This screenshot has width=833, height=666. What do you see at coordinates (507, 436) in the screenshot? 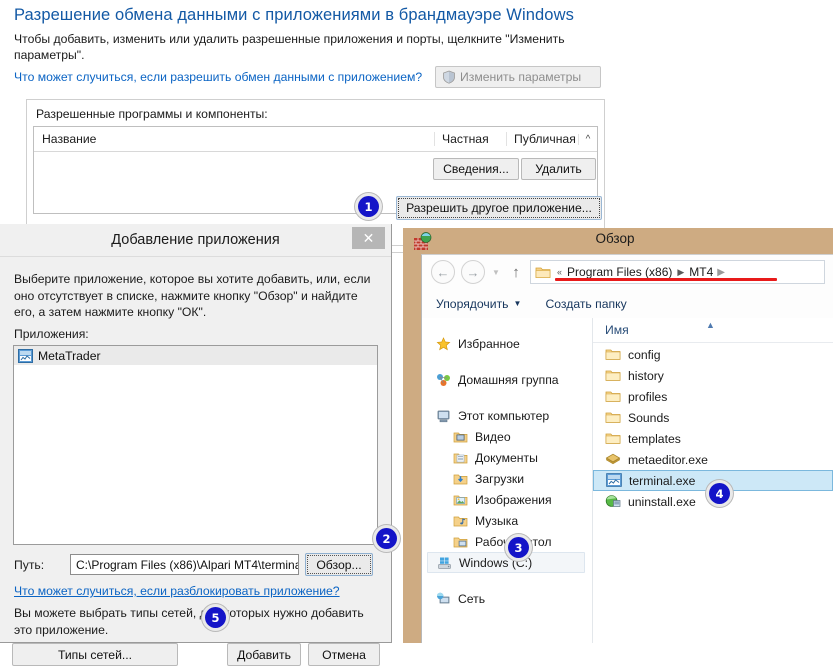
I see `sidebar-item-video: Видео` at bounding box center [507, 436].